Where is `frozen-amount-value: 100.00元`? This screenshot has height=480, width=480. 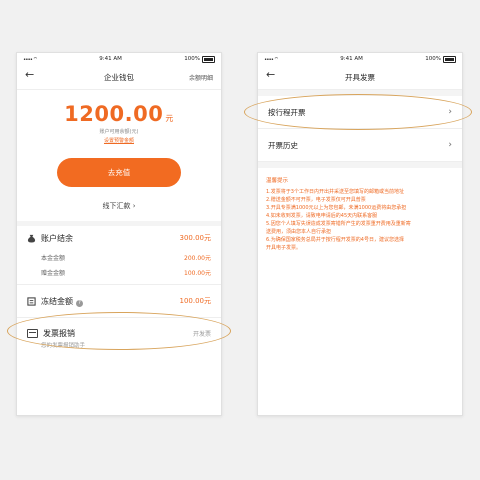
frozen-amount-value: 100.00元 is located at coordinates (195, 301).